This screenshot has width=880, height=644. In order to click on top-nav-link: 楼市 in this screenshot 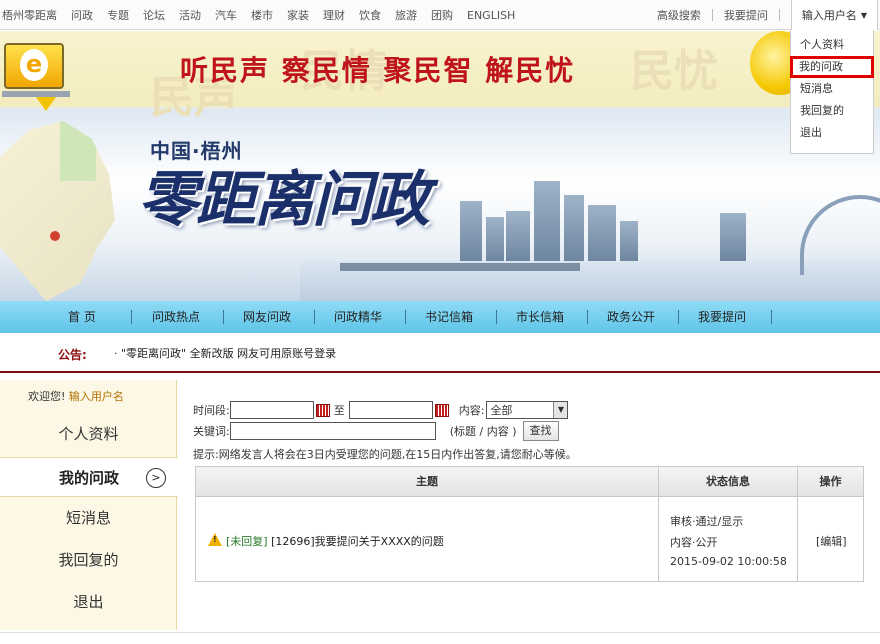, I will do `click(262, 15)`.